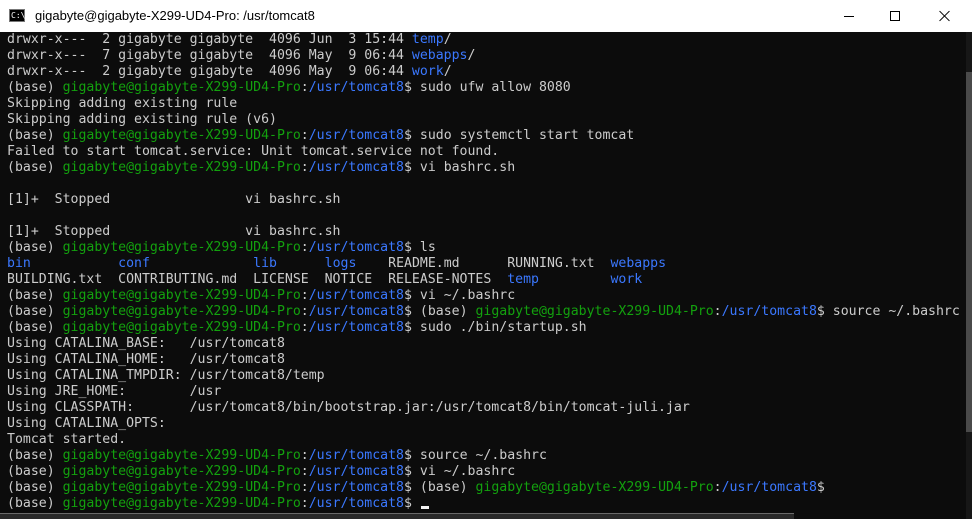 Image resolution: width=972 pixels, height=519 pixels. What do you see at coordinates (424, 507) in the screenshot?
I see `text-cursor` at bounding box center [424, 507].